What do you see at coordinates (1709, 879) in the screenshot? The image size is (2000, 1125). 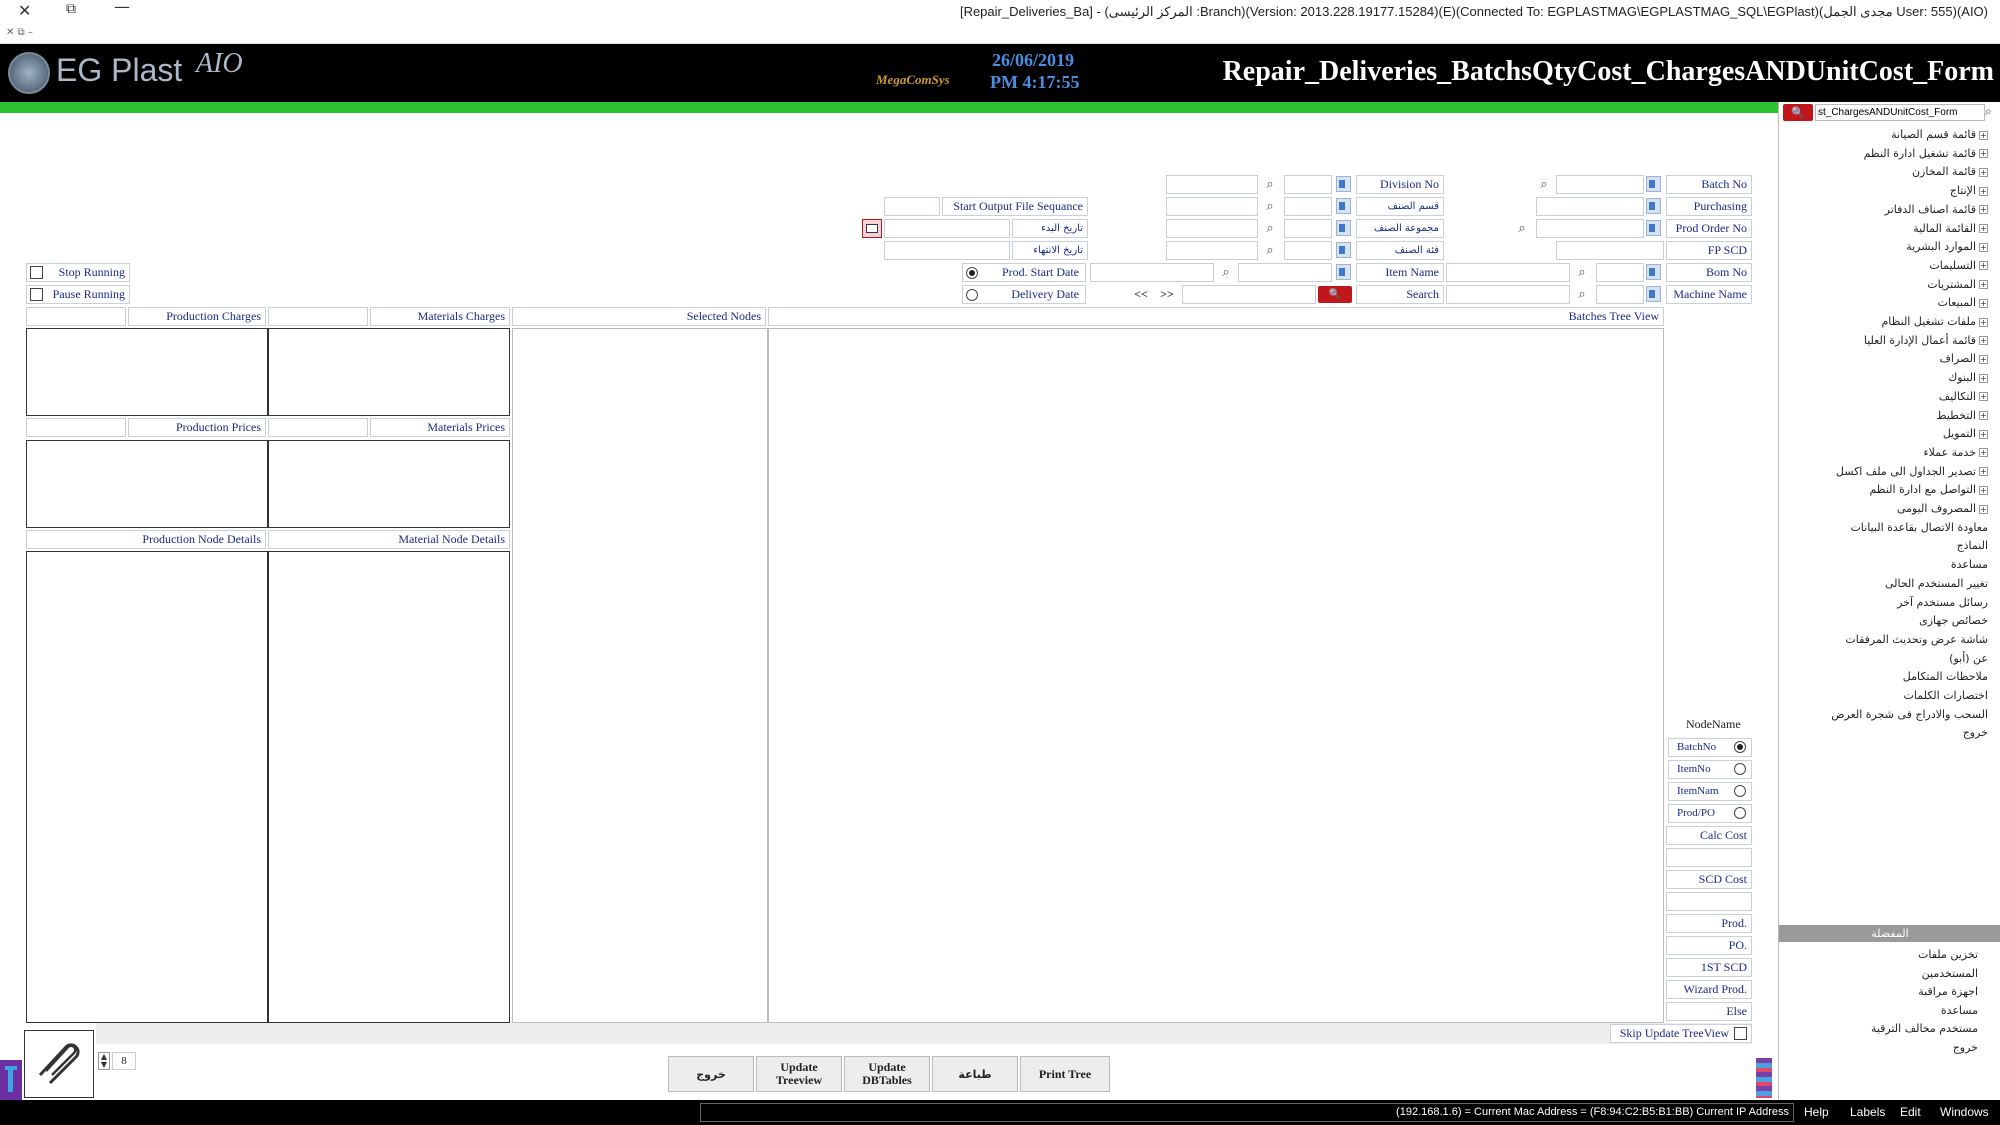 I see `cost-button-2: SCD Cost` at bounding box center [1709, 879].